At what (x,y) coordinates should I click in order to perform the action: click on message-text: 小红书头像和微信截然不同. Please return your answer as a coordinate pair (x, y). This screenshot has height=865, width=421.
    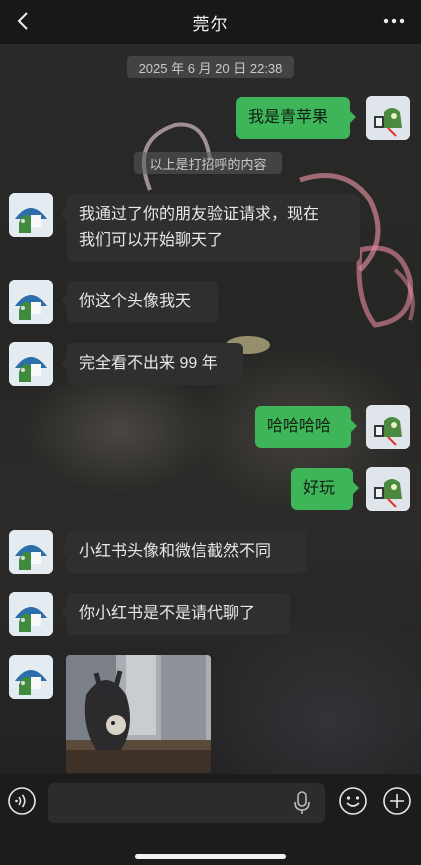
    Looking at the image, I should click on (175, 551).